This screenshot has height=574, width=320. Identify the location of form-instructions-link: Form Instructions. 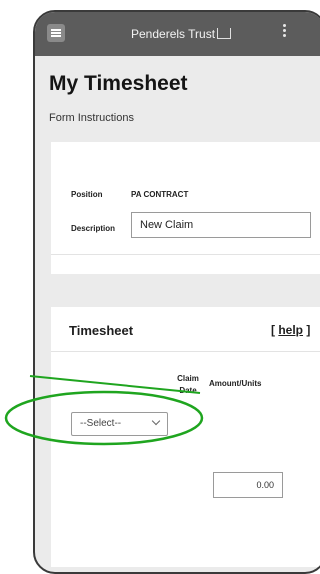
(91, 118).